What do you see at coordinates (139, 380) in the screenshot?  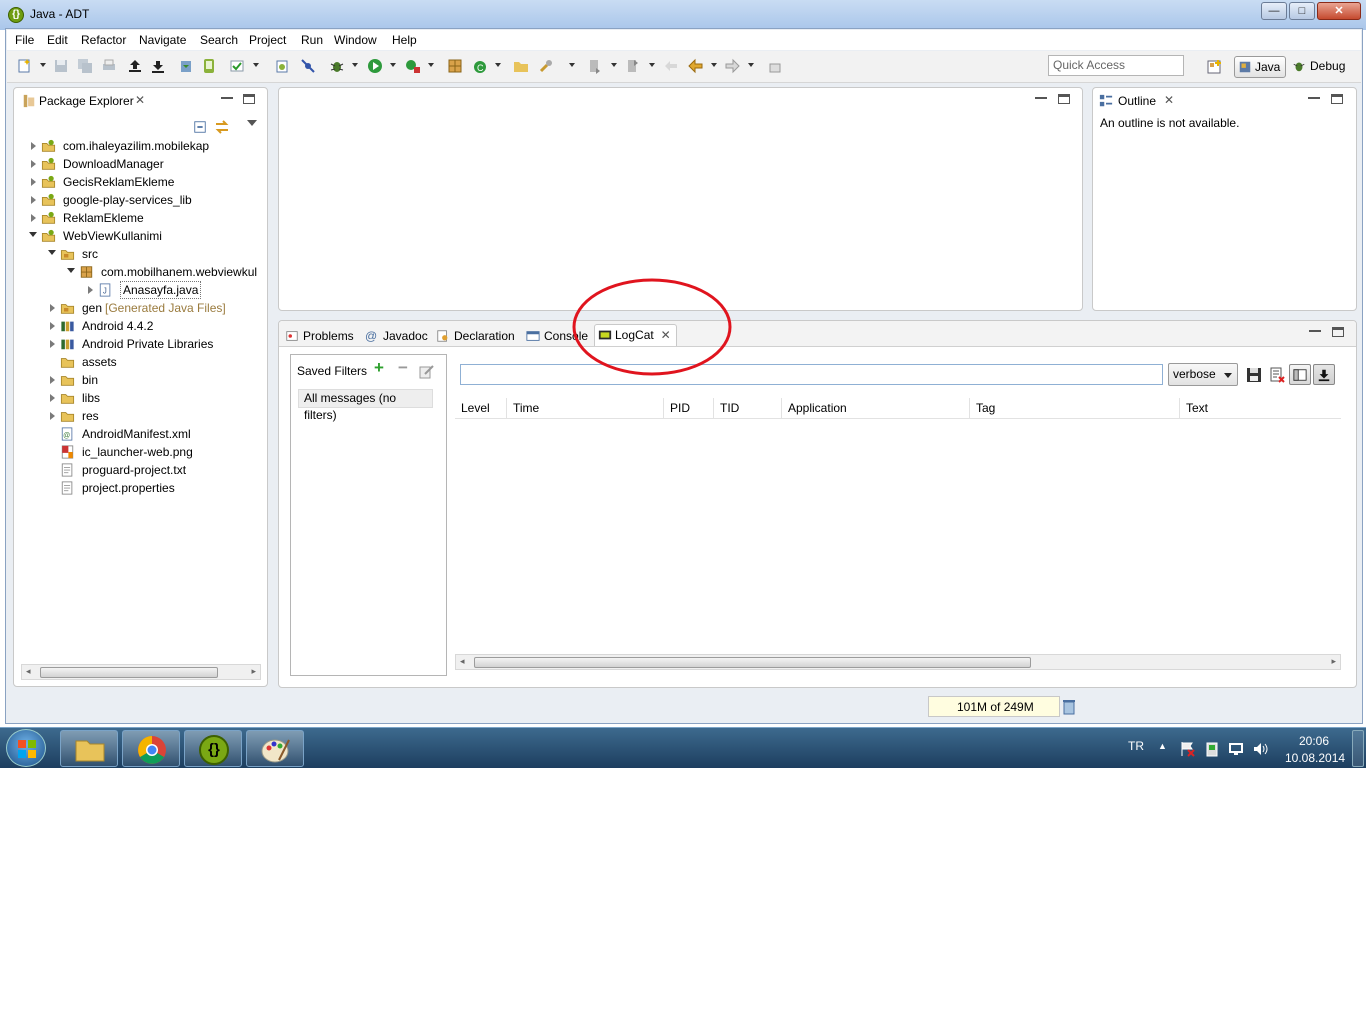 I see `tree-item: bin` at bounding box center [139, 380].